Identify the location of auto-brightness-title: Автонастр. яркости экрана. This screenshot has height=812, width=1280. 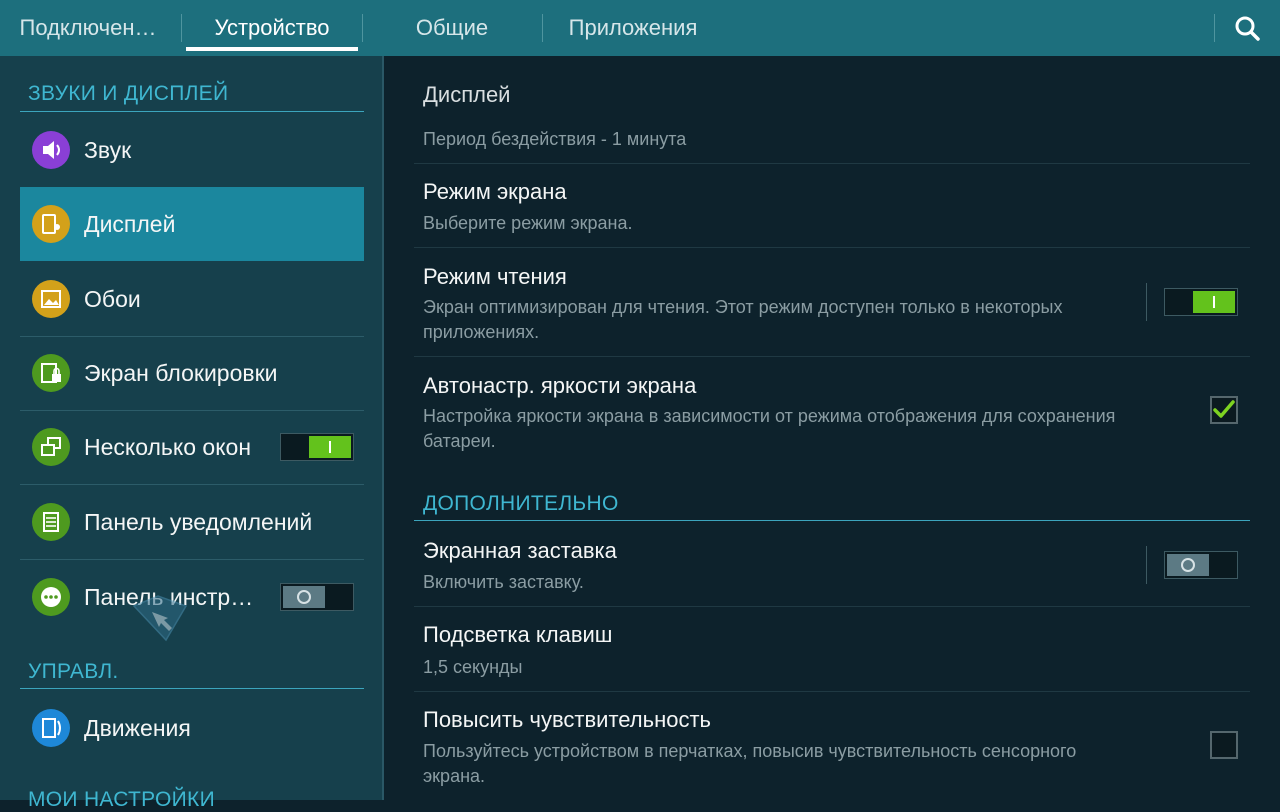
(560, 385).